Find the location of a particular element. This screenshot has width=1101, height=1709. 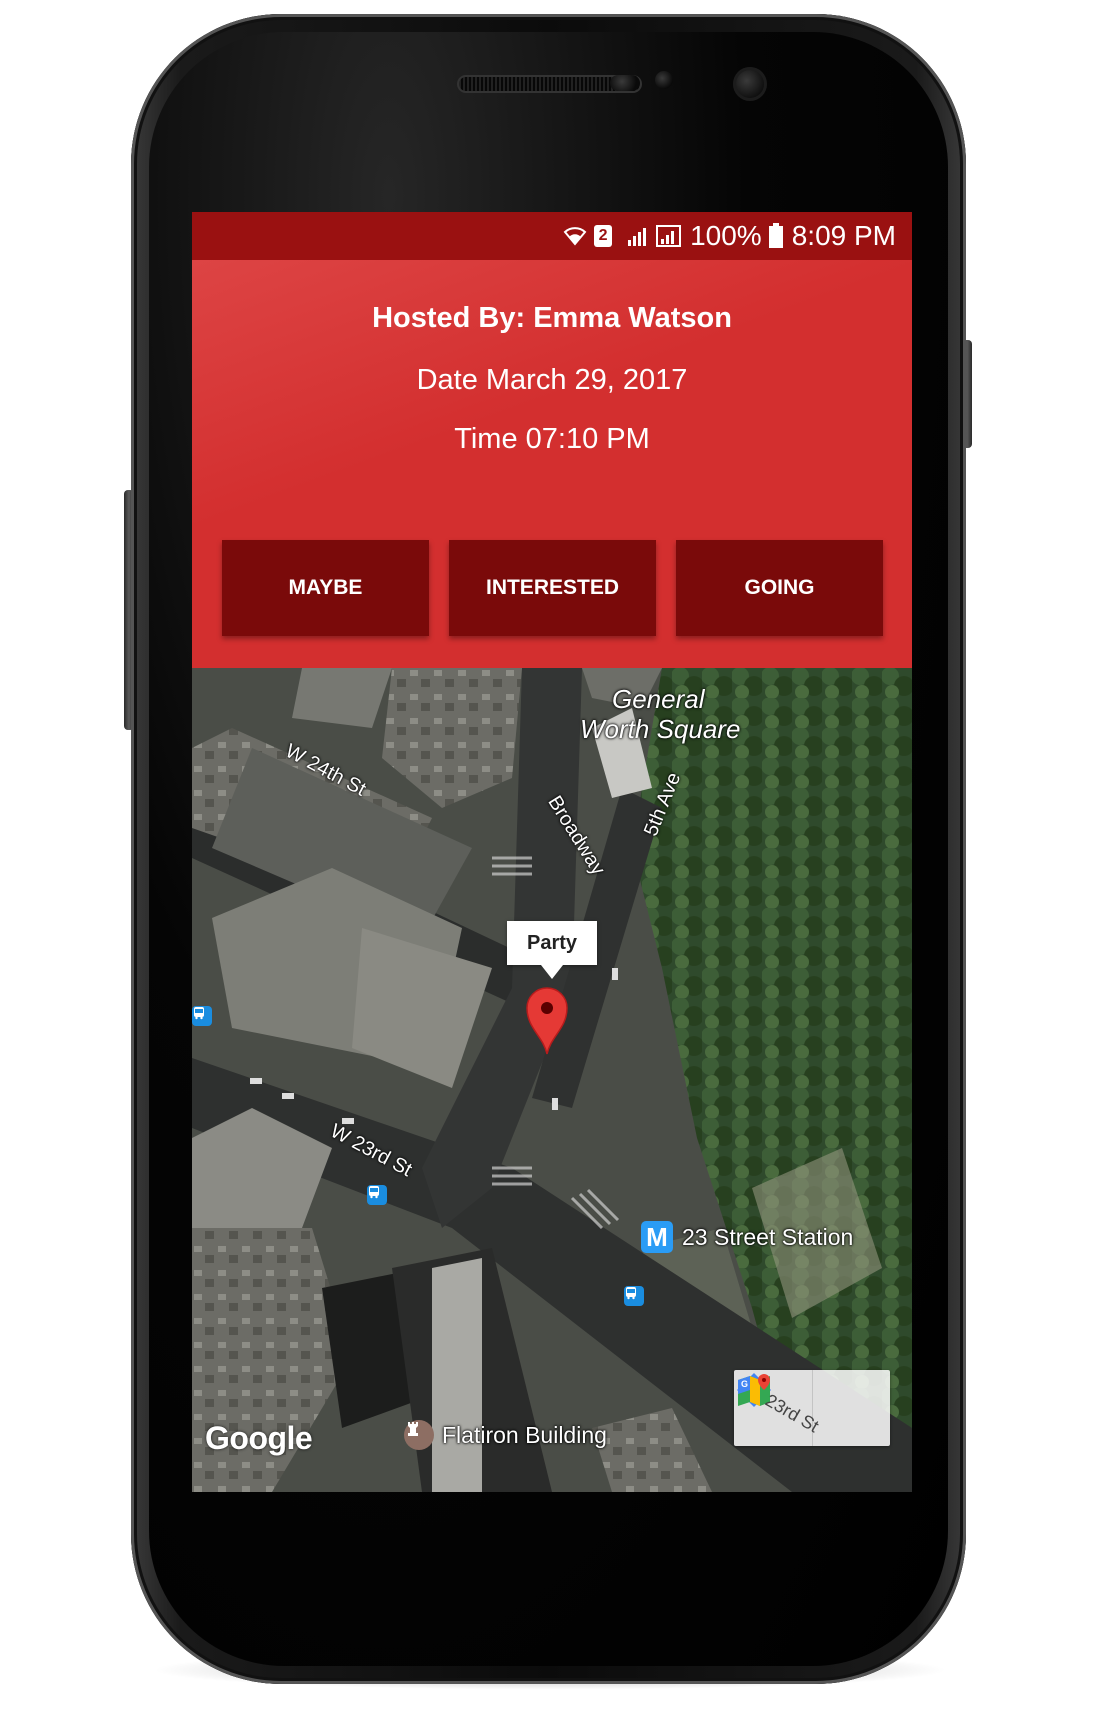

light-sensor is located at coordinates (664, 80).